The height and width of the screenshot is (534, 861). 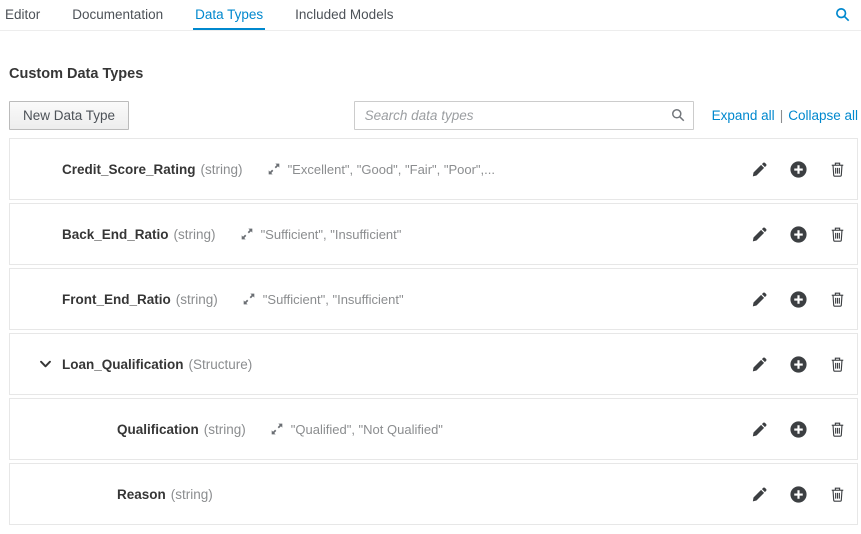 I want to click on constraint-group: "Qualified", "Not Qualified", so click(x=357, y=429).